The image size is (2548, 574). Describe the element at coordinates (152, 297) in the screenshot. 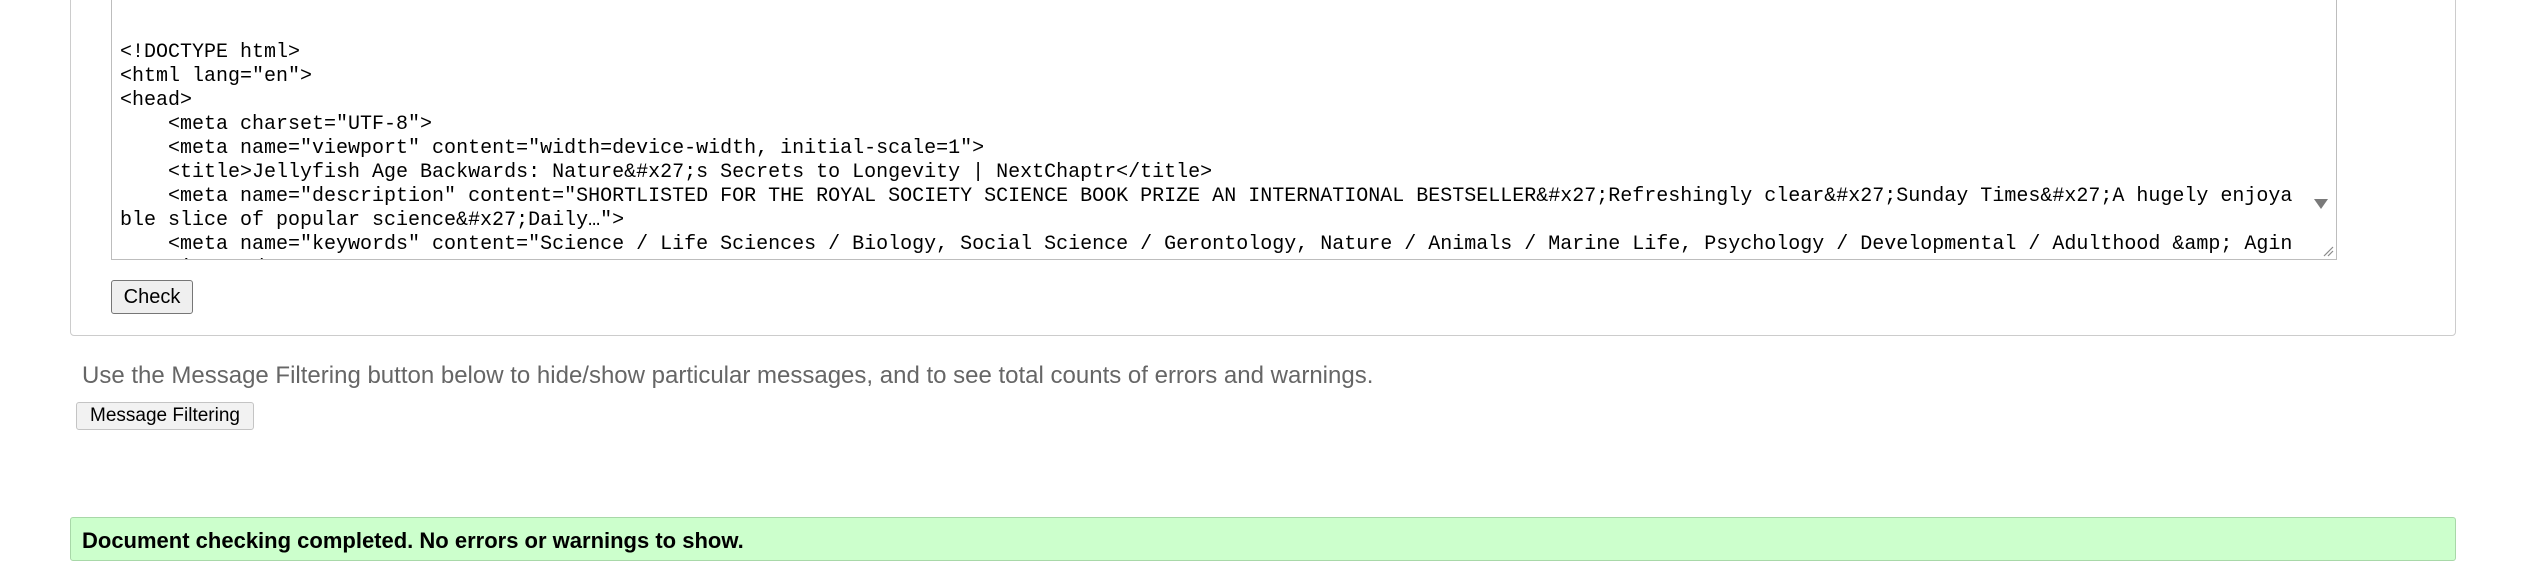

I see `check-button: Check` at that location.